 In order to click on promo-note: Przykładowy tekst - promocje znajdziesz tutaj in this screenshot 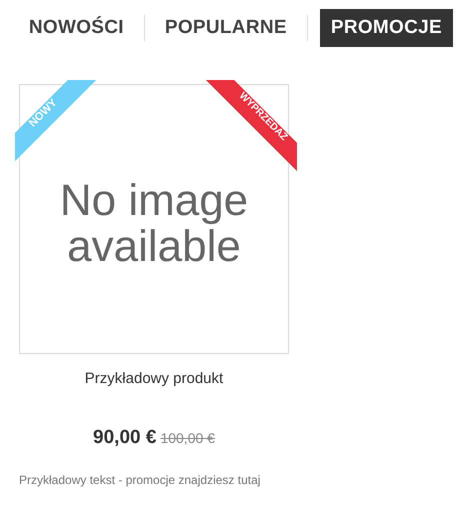, I will do `click(140, 480)`.